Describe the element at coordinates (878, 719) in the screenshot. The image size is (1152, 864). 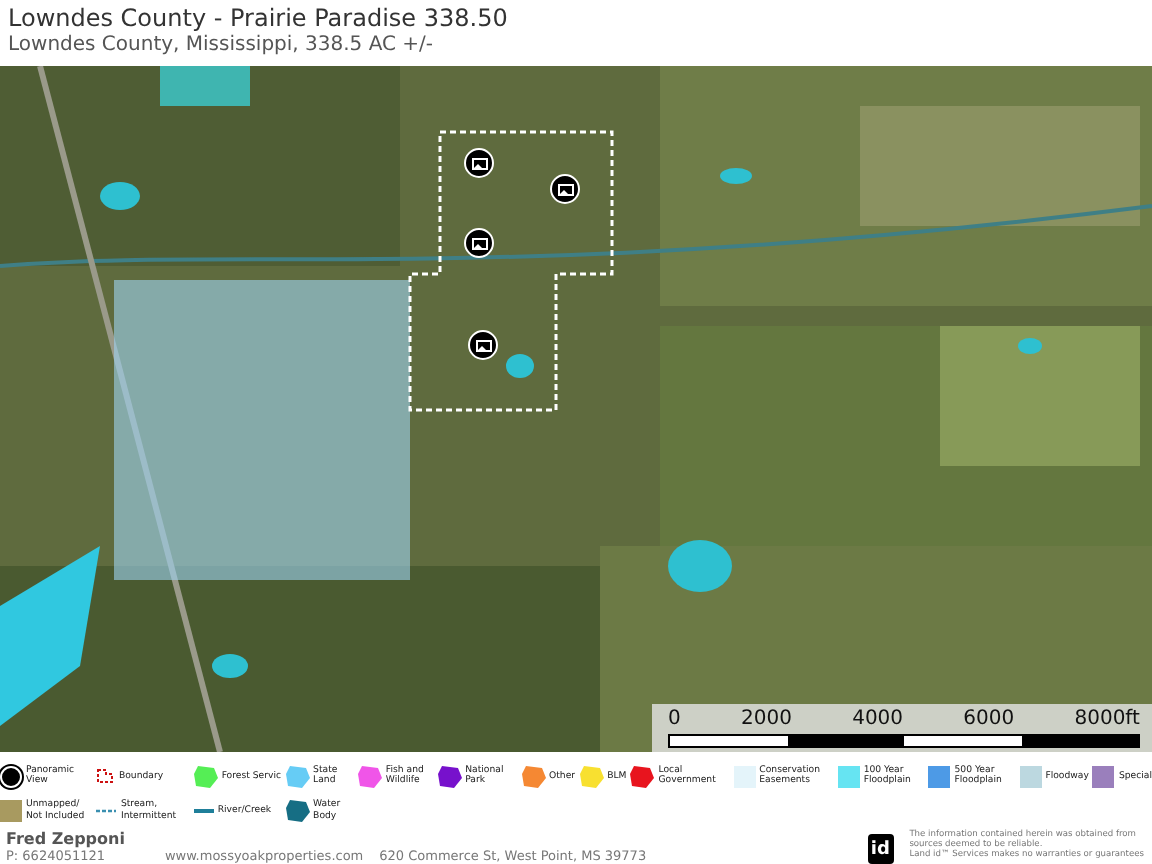
I see `scale-label: 4000` at that location.